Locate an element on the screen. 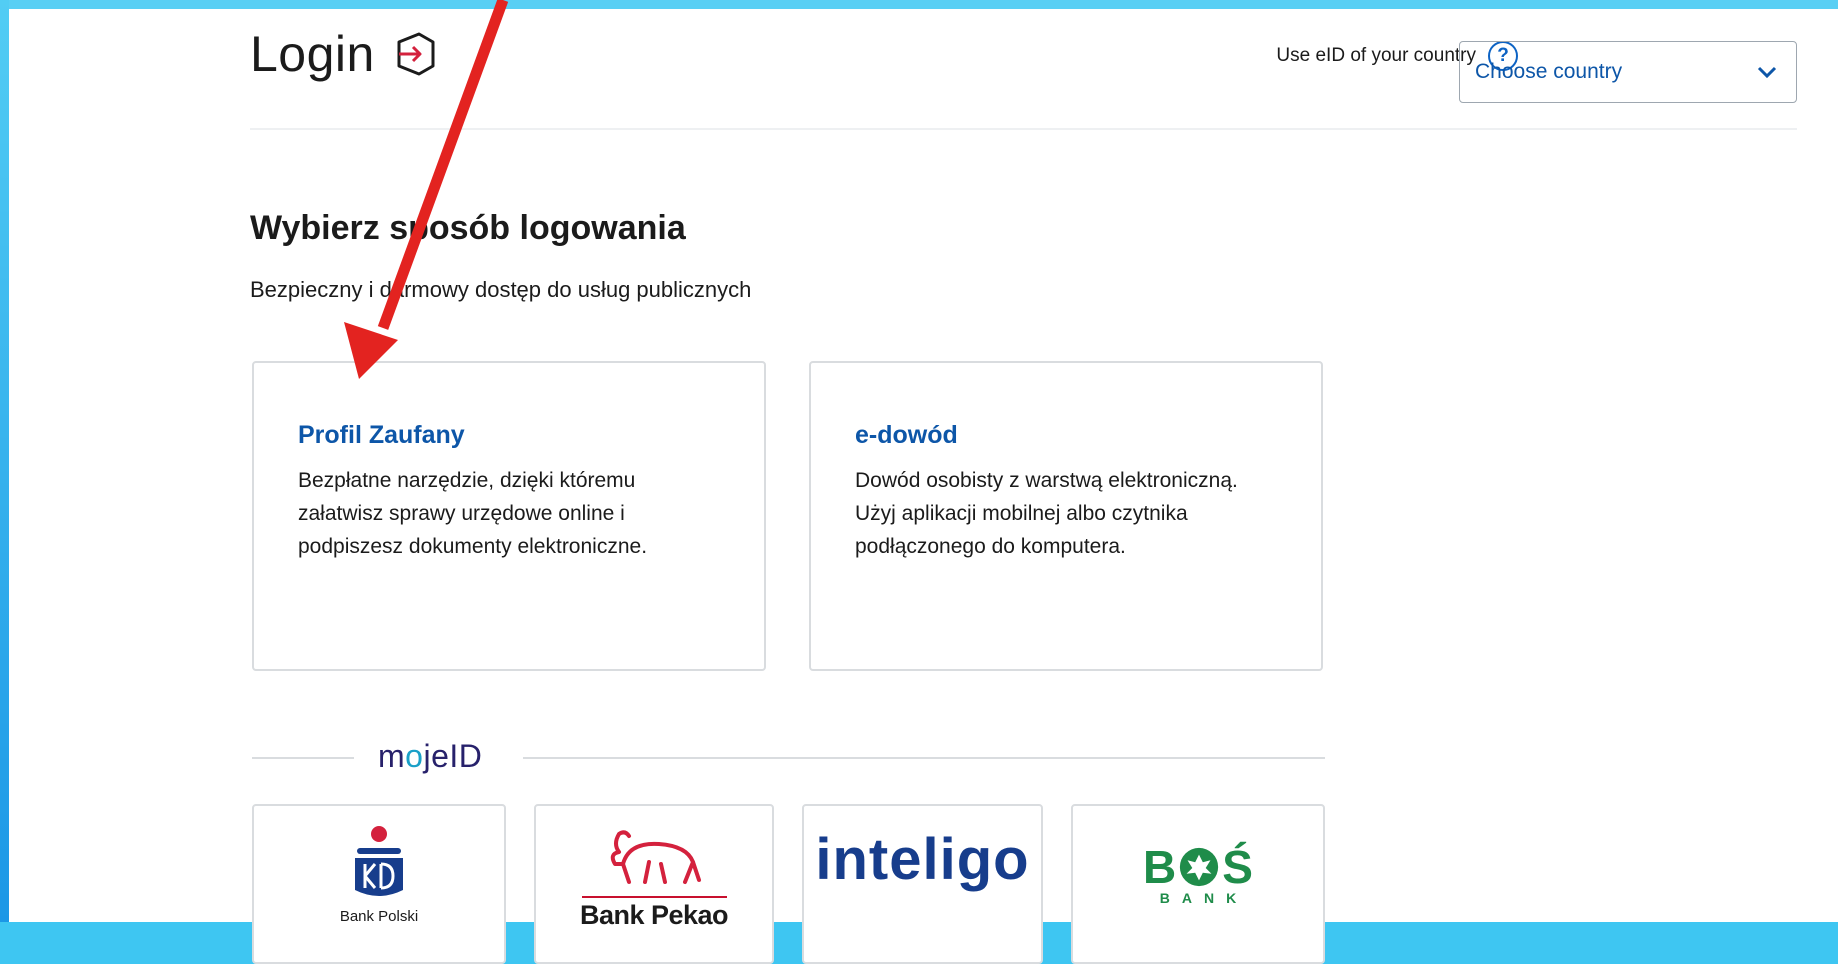 The image size is (1838, 964). pekao-bison-icon is located at coordinates (655, 857).